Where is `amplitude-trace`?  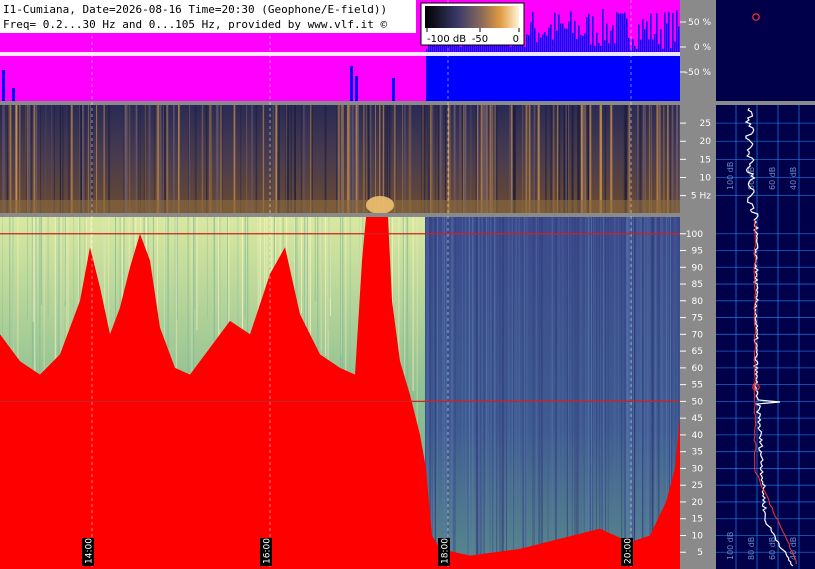 amplitude-trace is located at coordinates (340, 54).